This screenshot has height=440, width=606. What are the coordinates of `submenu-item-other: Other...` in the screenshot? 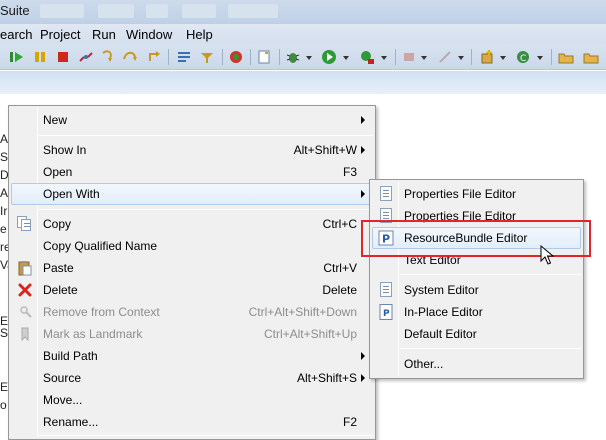 It's located at (476, 364).